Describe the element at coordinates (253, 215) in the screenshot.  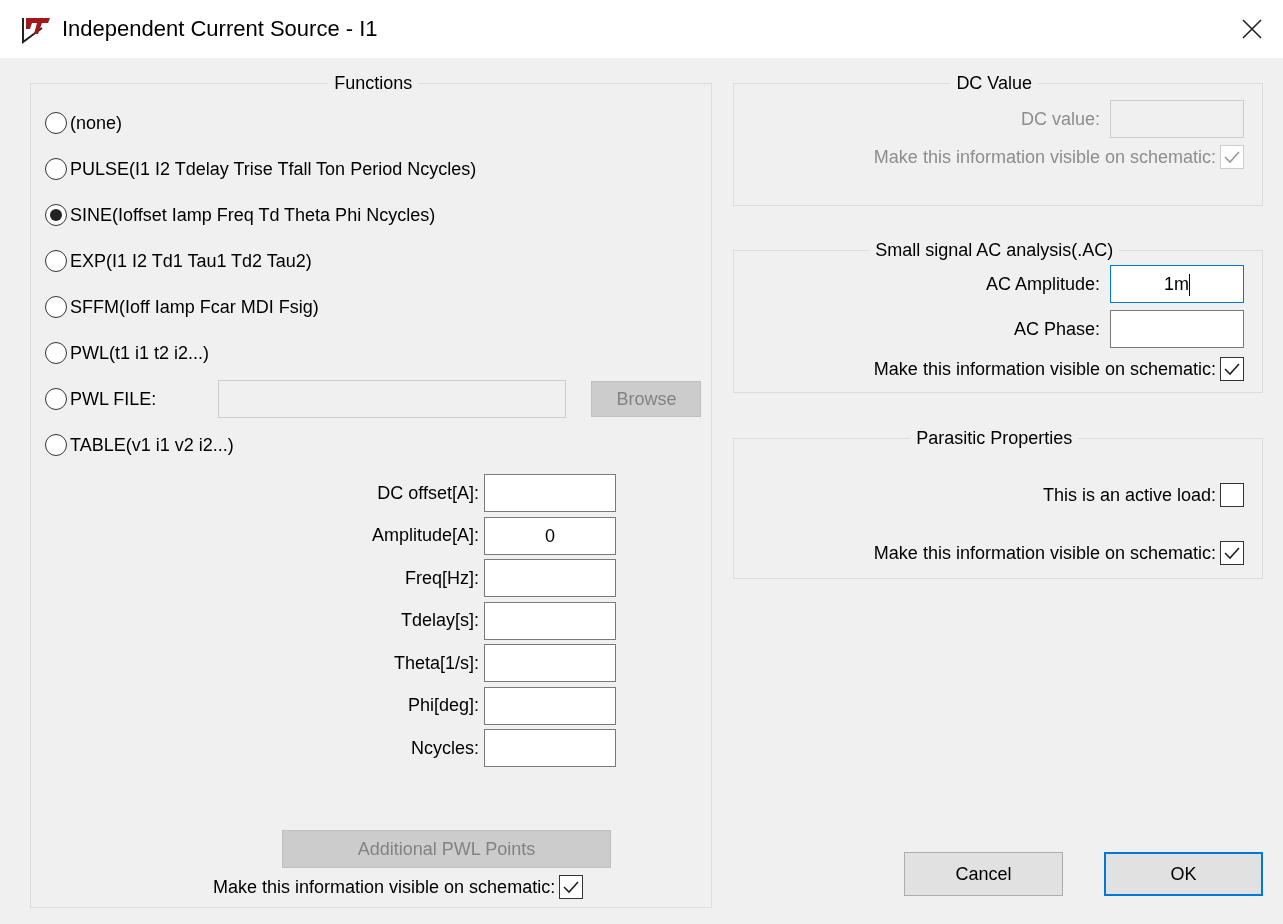
I see `radio-label: SINE(Ioffset Iamp Freq Td Theta Phi Ncycles)` at that location.